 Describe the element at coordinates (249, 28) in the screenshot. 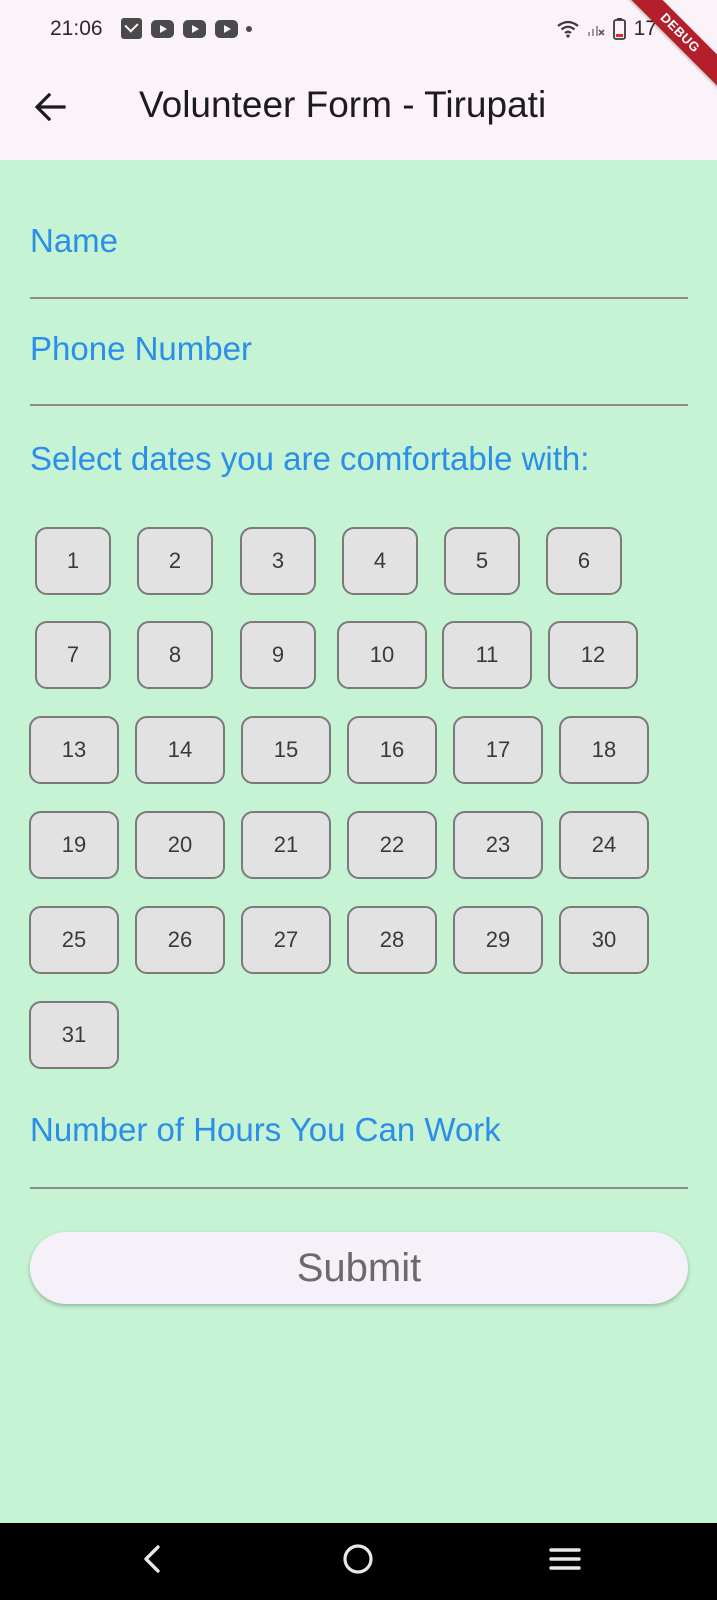

I see `more-dot-icon` at that location.